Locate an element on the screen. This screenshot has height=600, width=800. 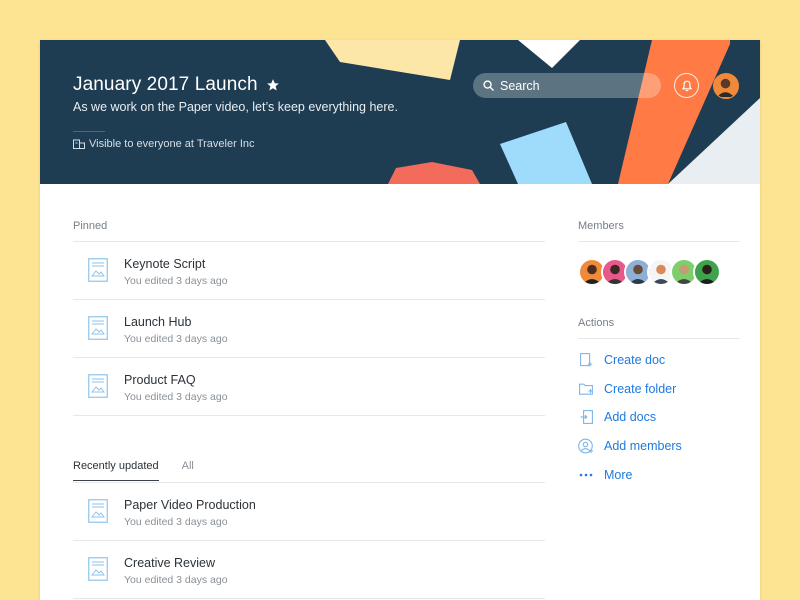
recent-doc-row: Creative Review You edited 3 days ago is located at coordinates (309, 570).